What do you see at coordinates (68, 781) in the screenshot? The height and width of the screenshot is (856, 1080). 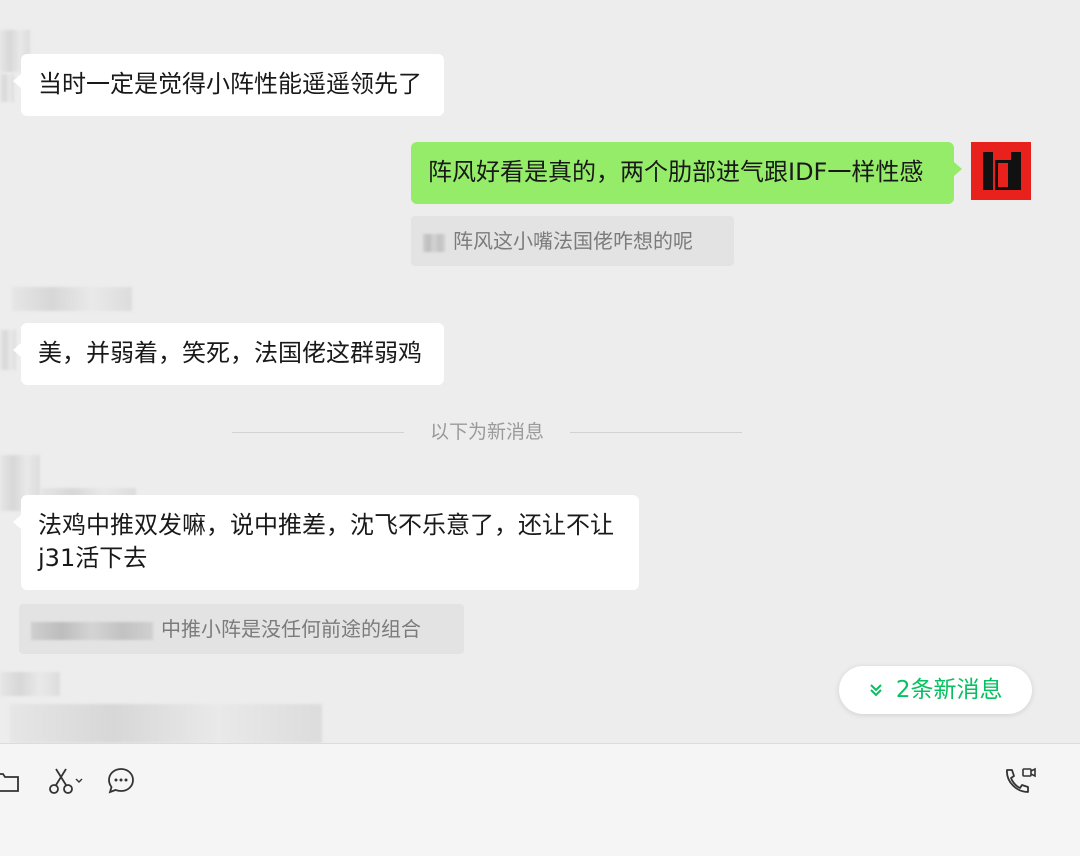 I see `scissors-icon` at bounding box center [68, 781].